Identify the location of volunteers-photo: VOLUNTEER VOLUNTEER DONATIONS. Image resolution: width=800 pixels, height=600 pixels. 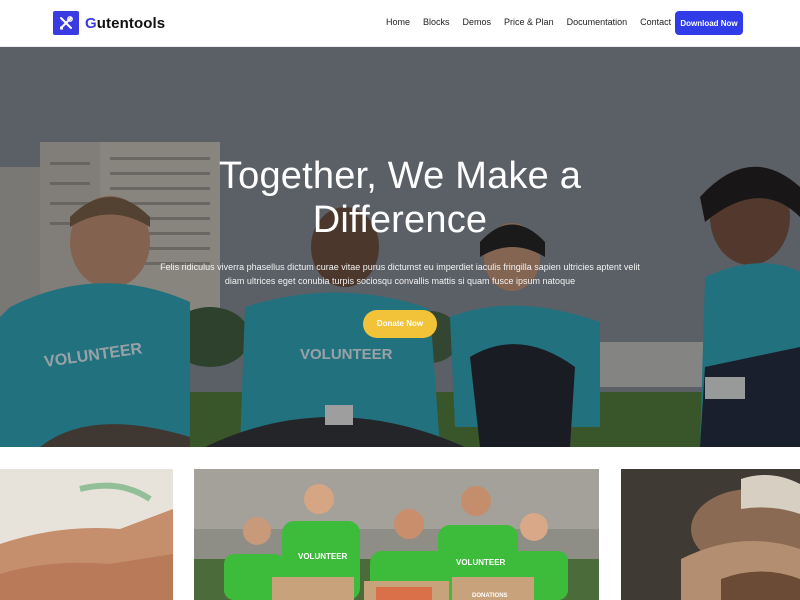
(396, 534).